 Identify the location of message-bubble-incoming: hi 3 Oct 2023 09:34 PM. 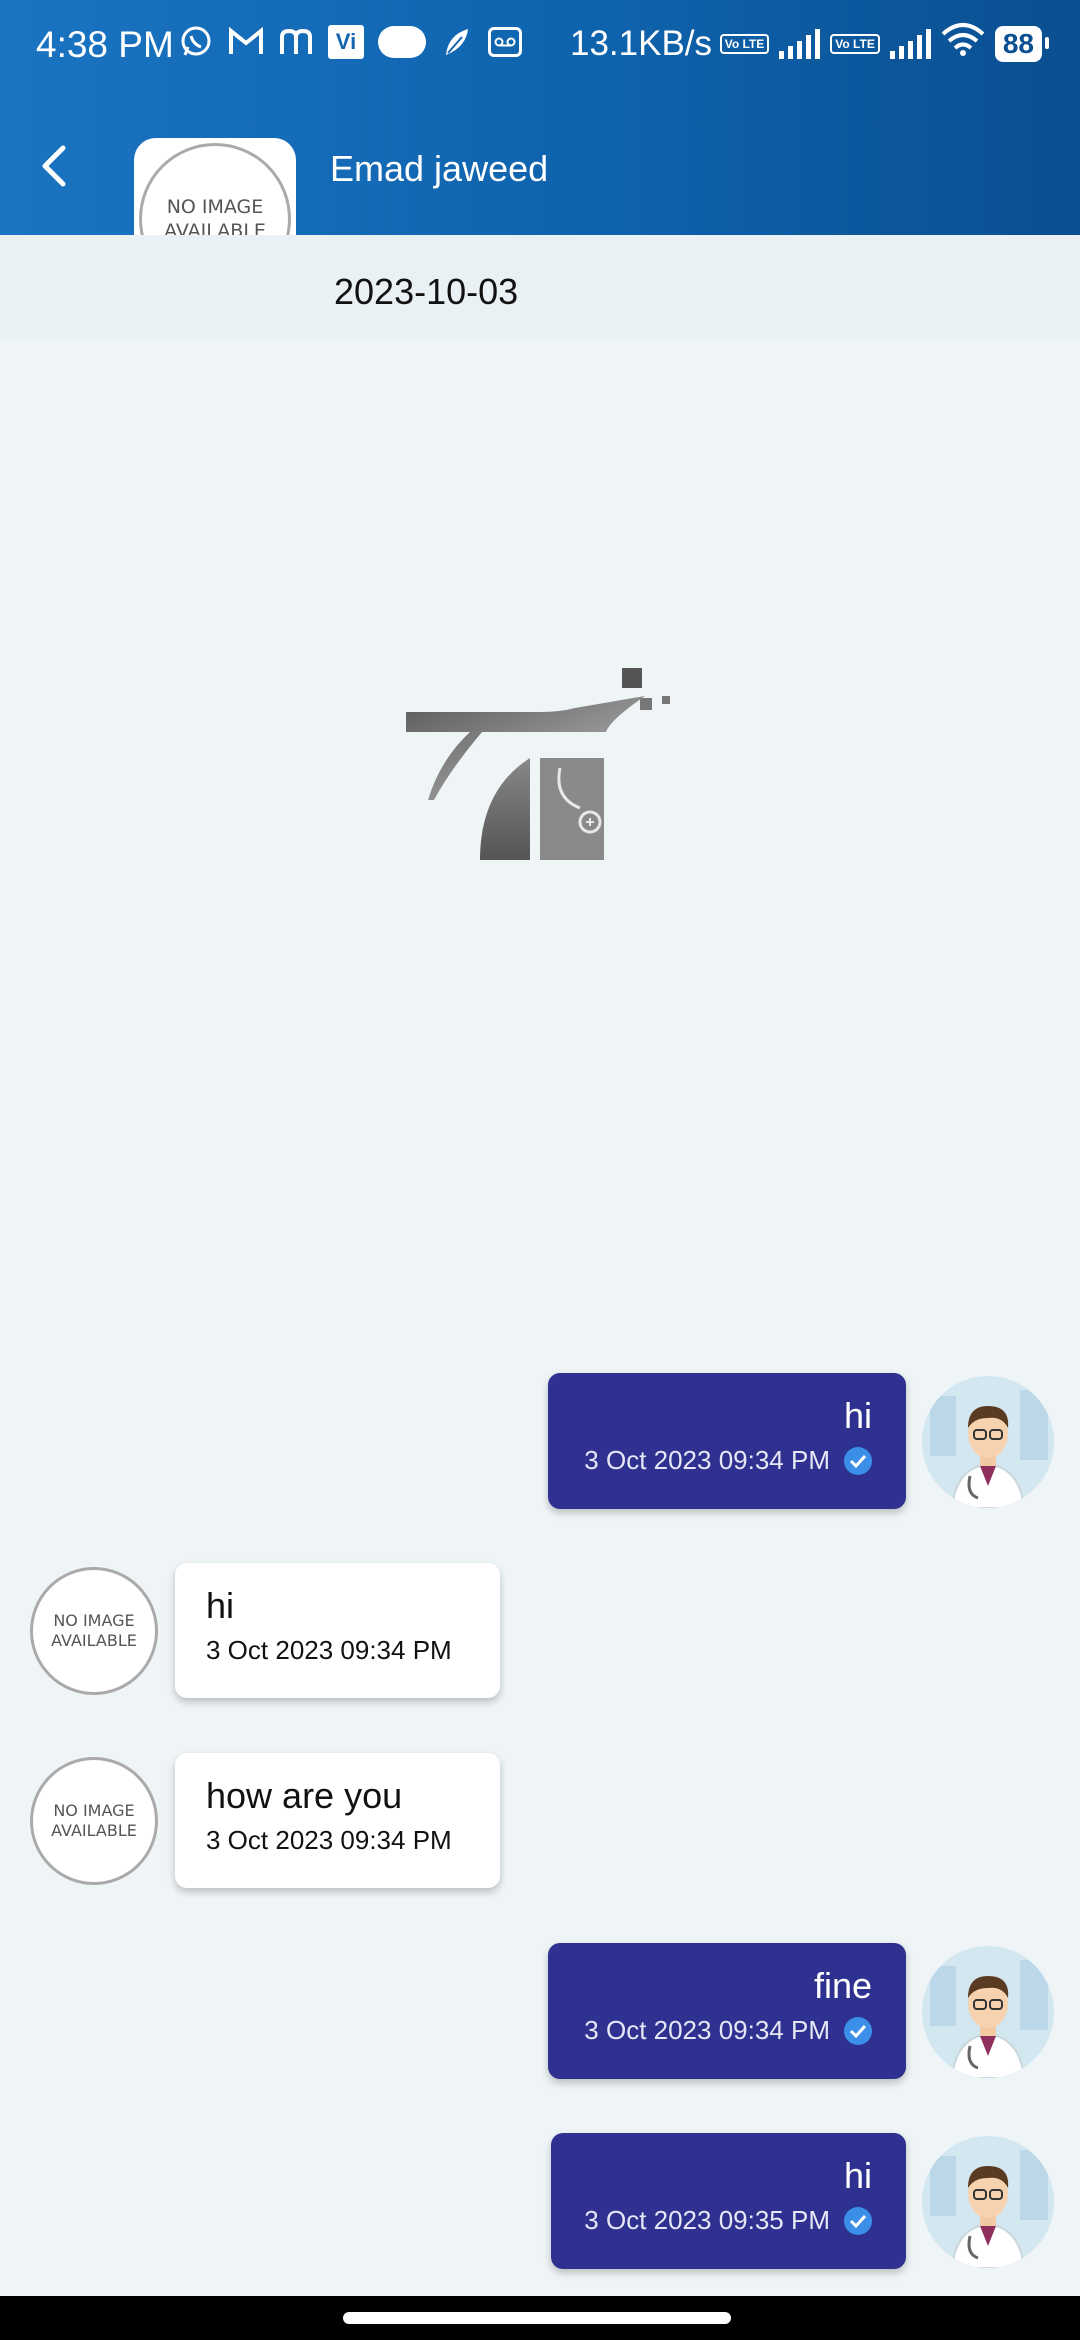
(337, 1630).